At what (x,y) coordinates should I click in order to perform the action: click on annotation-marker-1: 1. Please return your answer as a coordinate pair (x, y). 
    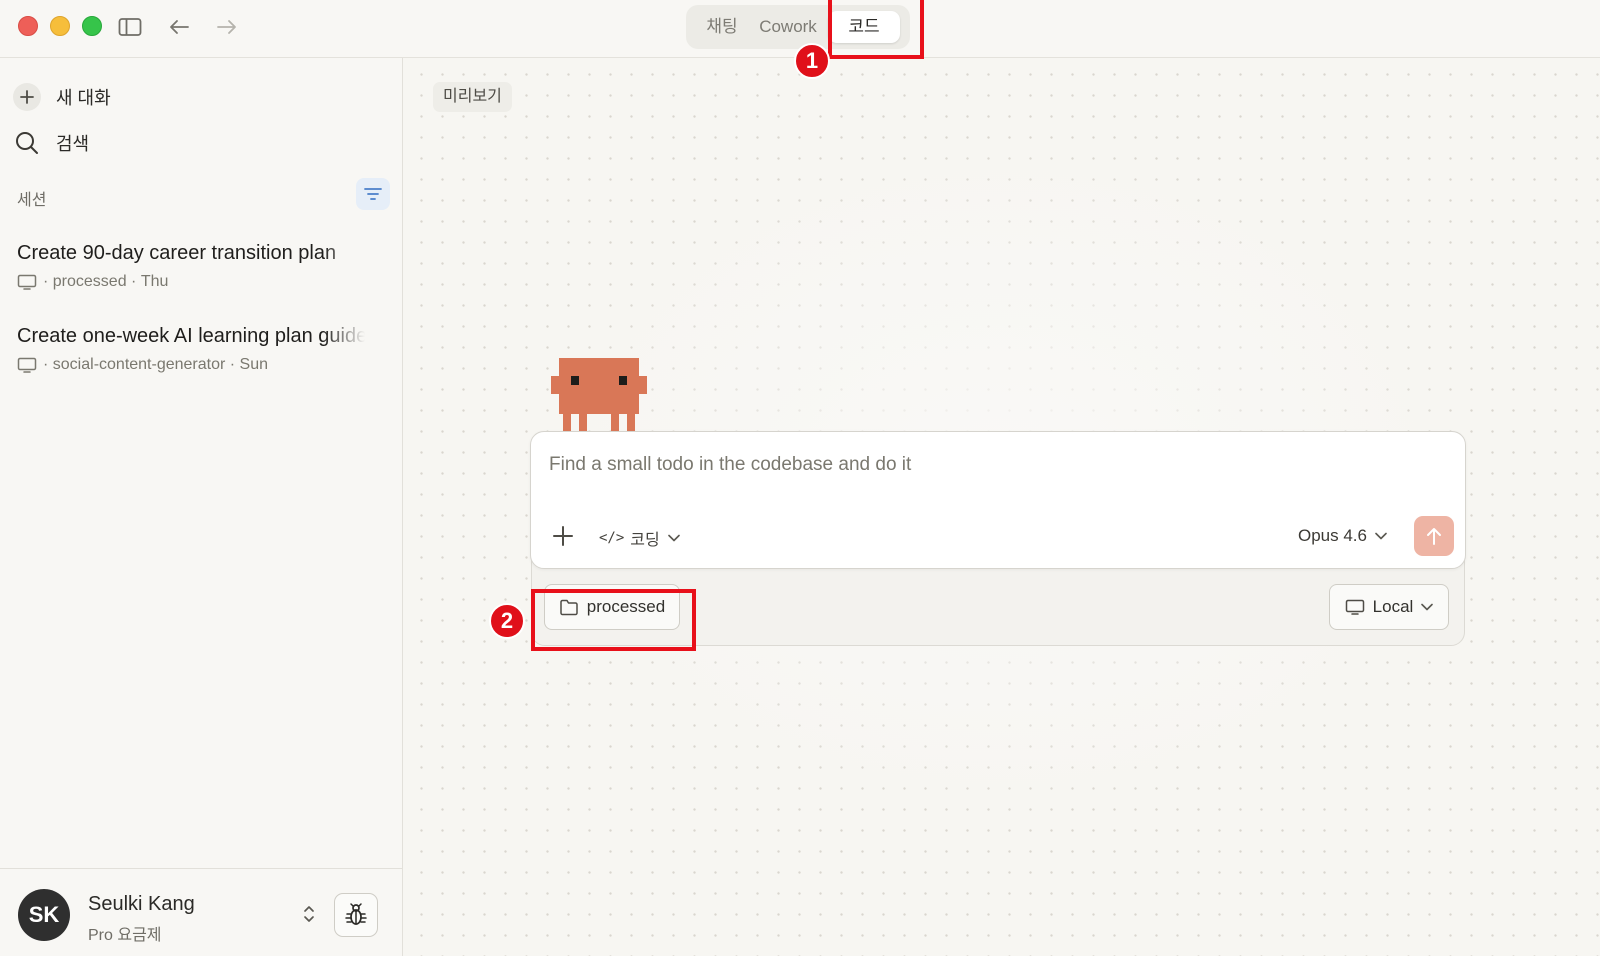
    Looking at the image, I should click on (812, 61).